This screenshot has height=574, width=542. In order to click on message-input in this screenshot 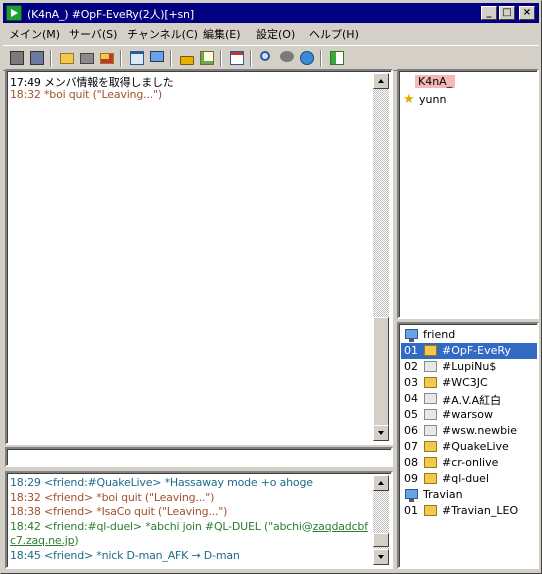, I will do `click(201, 458)`.